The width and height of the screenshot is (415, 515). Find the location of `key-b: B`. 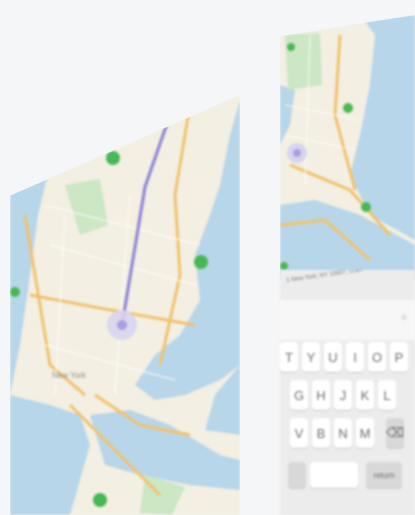

key-b: B is located at coordinates (321, 433).